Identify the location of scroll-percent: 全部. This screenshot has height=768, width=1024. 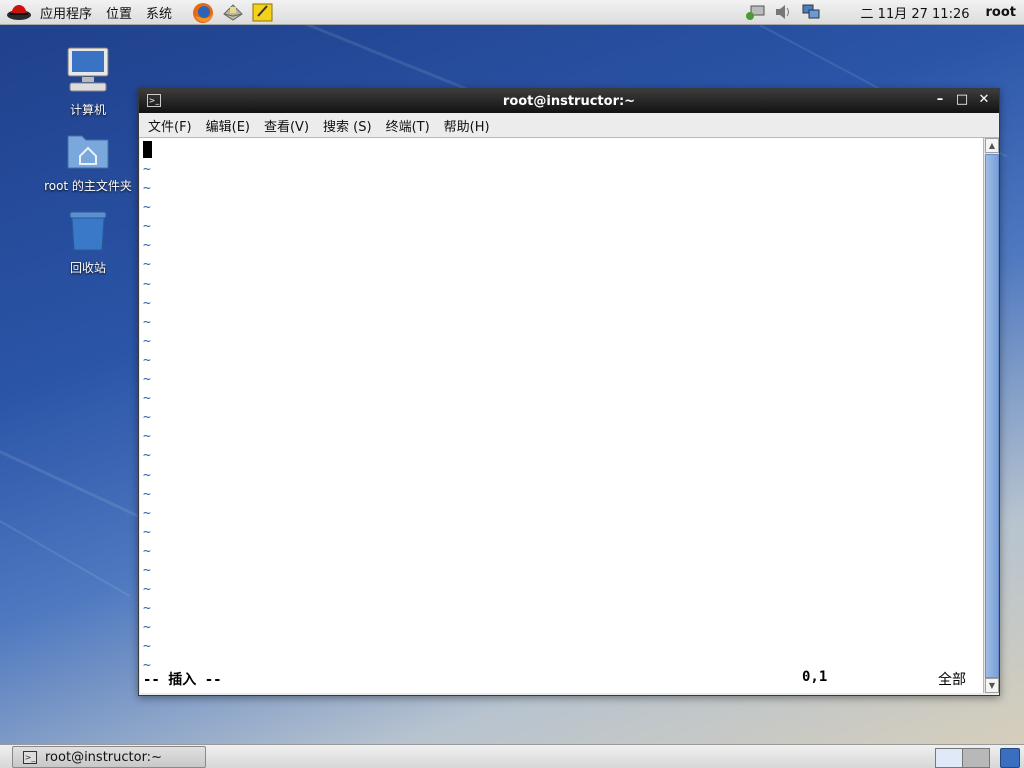
(952, 680).